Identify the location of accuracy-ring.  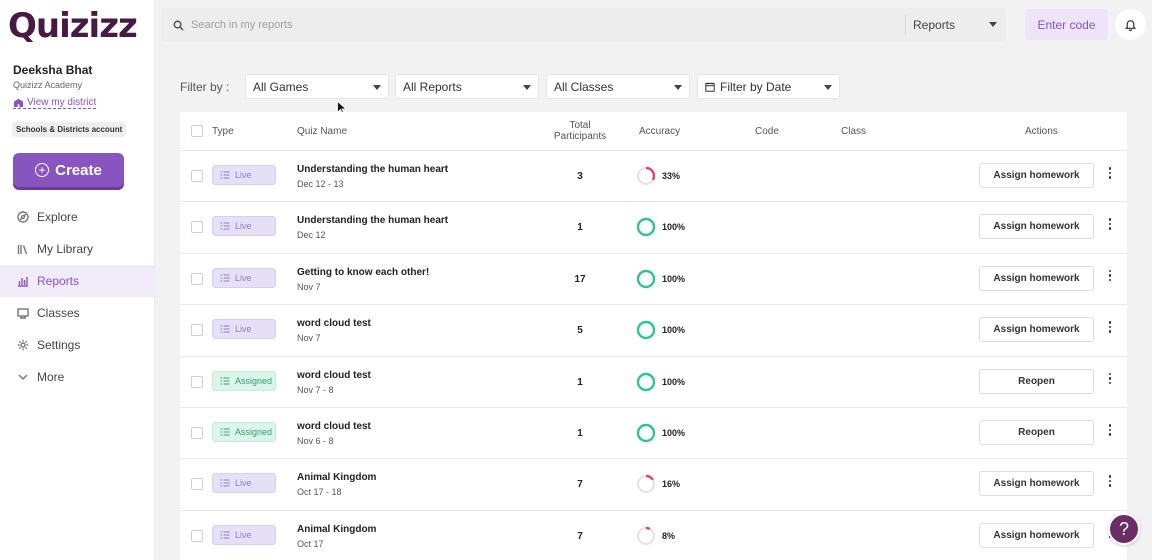
(646, 381).